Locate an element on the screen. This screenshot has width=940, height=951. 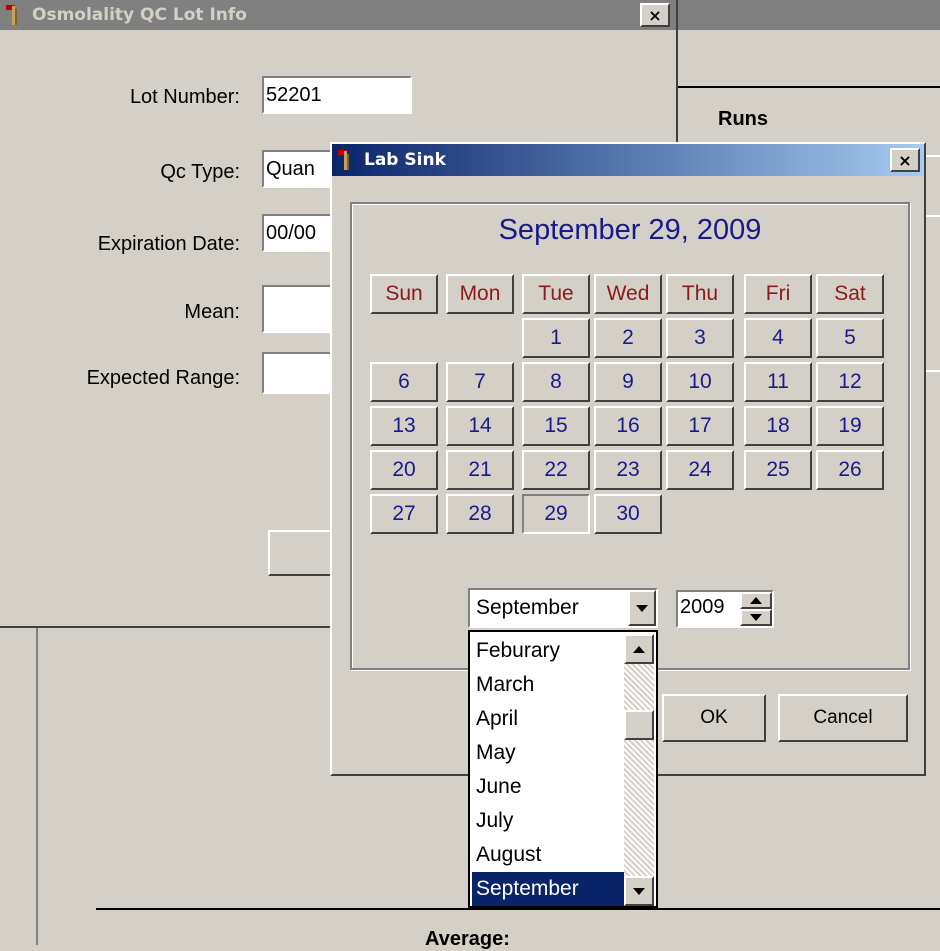
osmolality-close-button: × is located at coordinates (655, 15).